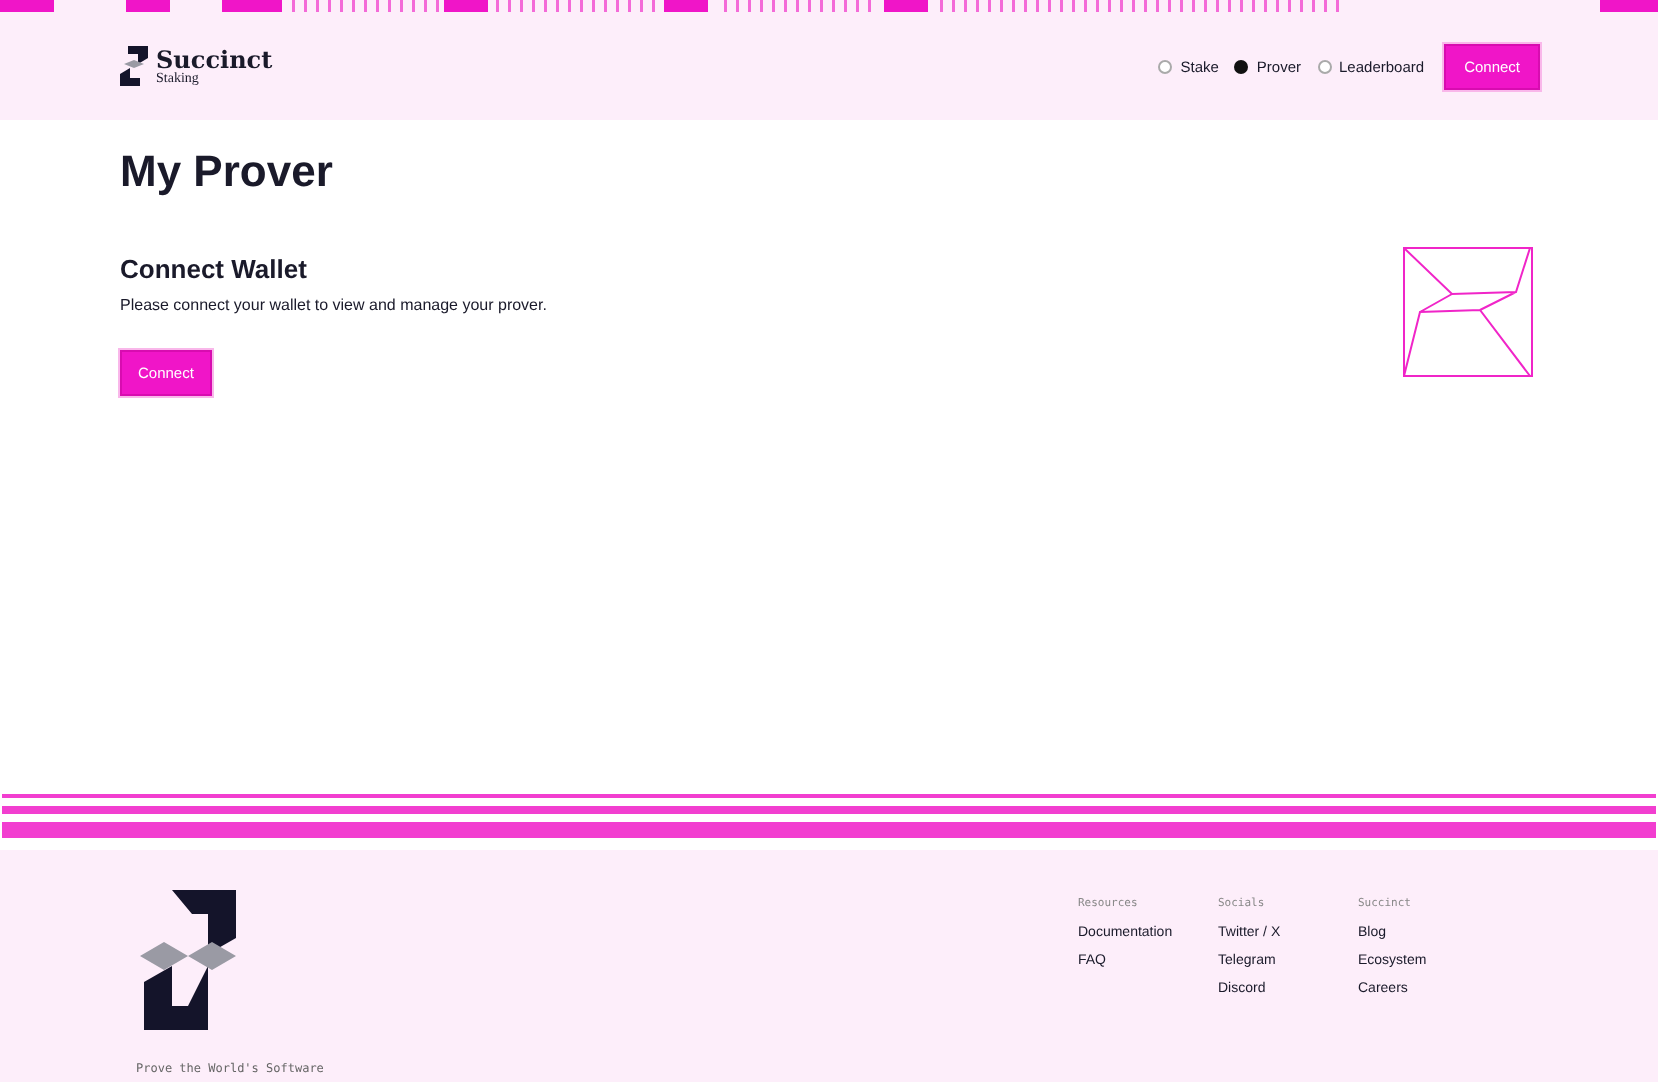  I want to click on card-message: Please connect your wallet to view and manage your prover., so click(333, 305).